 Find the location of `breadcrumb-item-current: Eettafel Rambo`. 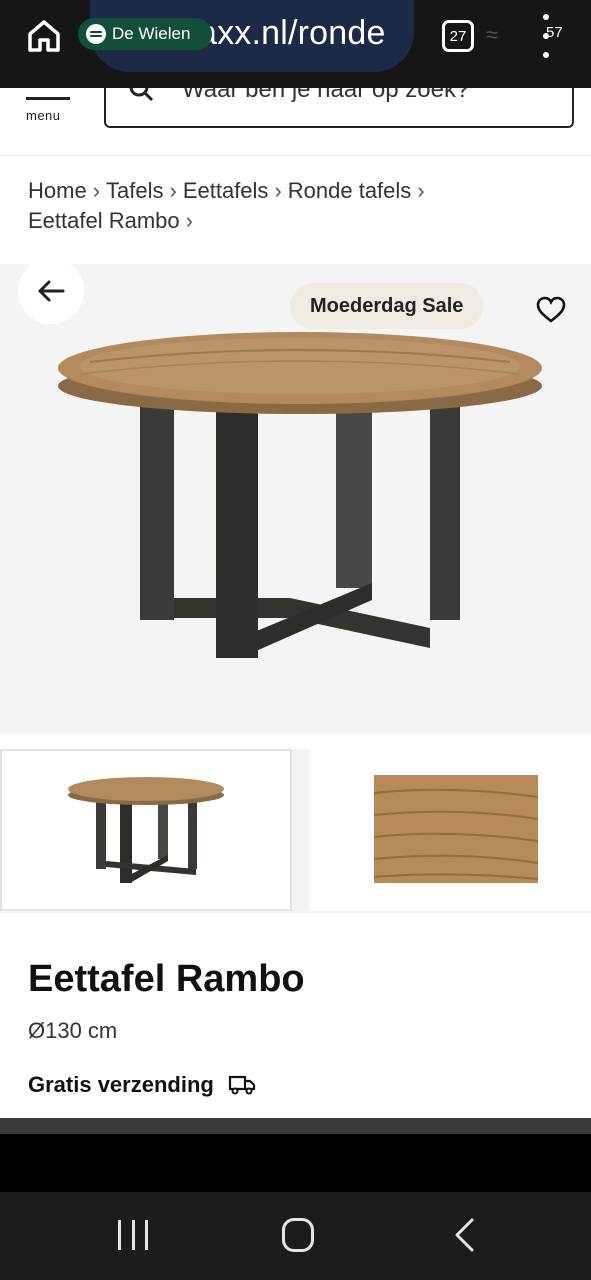

breadcrumb-item-current: Eettafel Rambo is located at coordinates (104, 220).